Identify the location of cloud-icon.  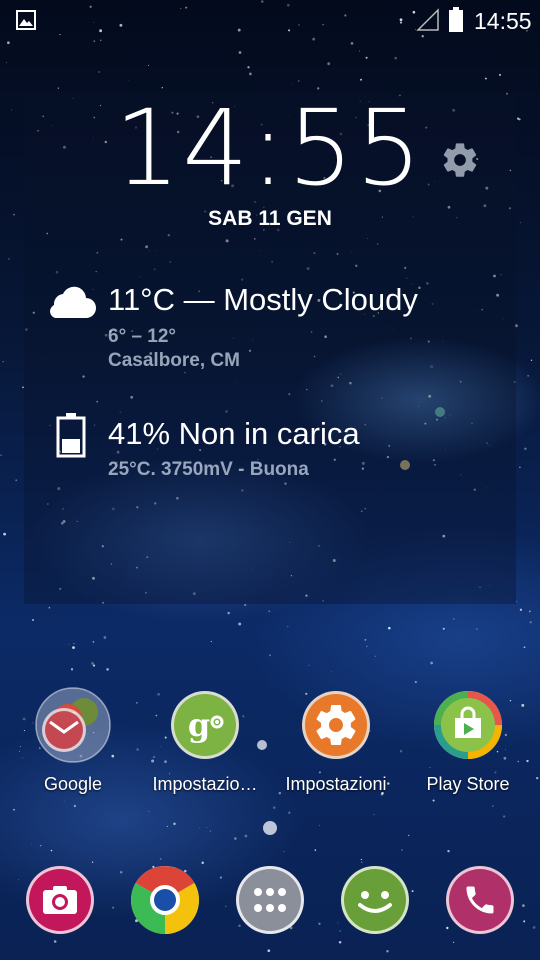
(73, 302).